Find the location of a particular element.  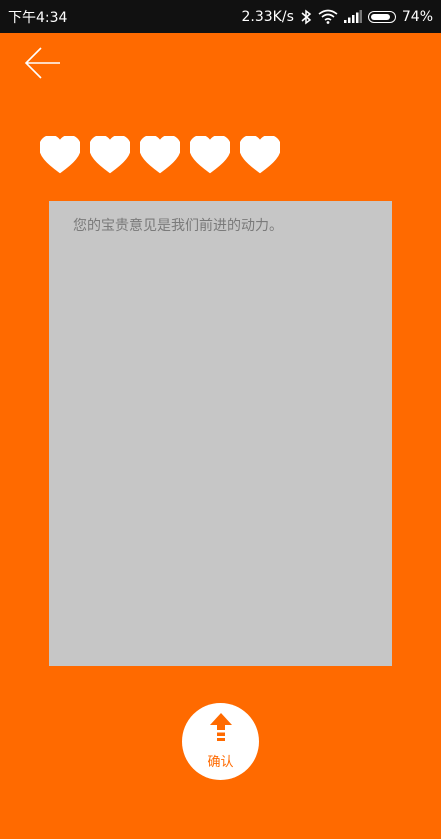

signal-icon is located at coordinates (352, 16).